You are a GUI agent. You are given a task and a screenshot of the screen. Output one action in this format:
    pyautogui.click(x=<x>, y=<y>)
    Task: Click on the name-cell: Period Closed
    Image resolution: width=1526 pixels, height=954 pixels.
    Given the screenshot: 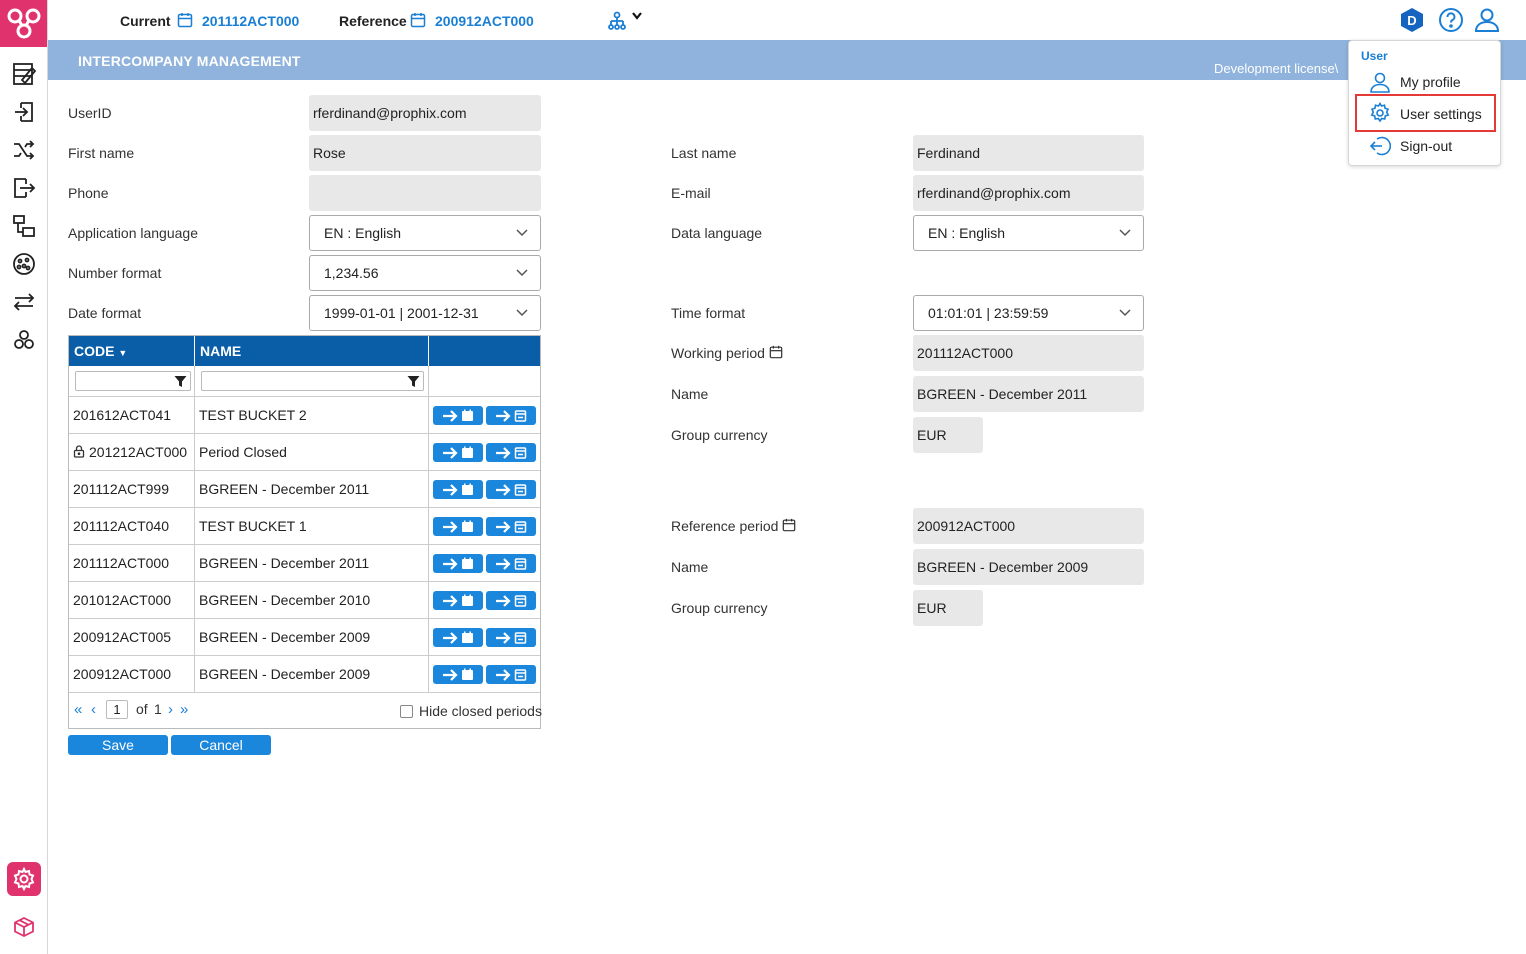 What is the action you would take?
    pyautogui.click(x=243, y=452)
    